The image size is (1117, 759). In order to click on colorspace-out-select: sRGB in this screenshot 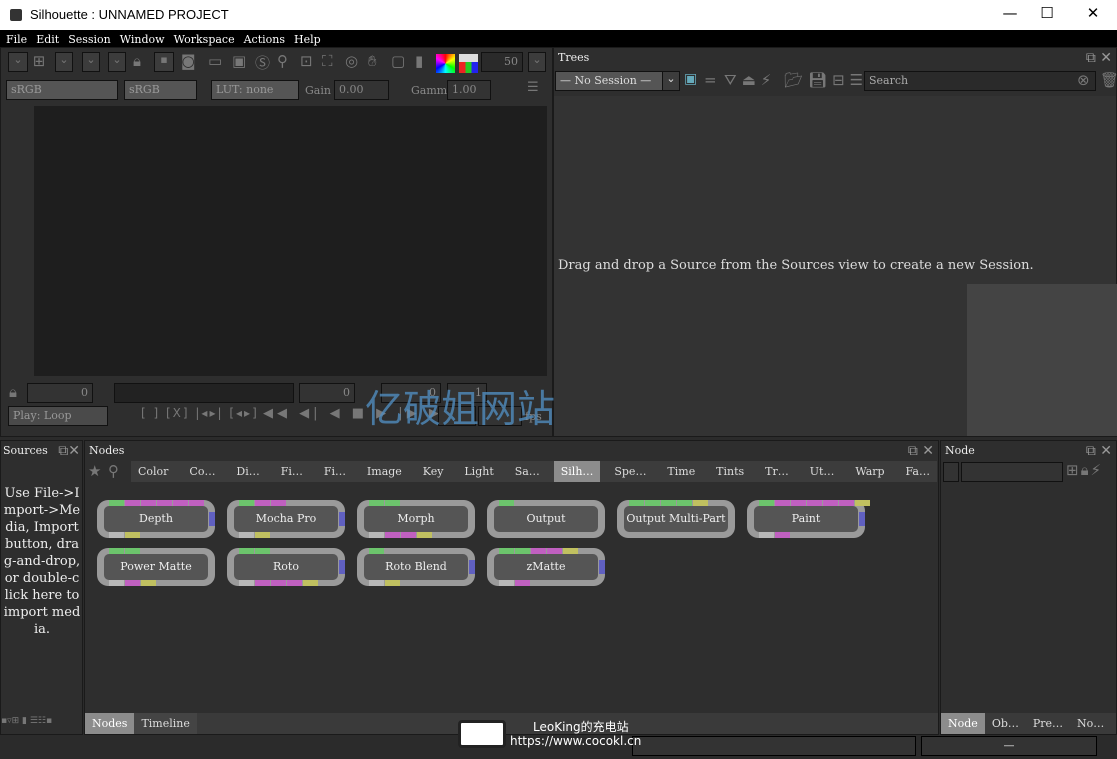, I will do `click(160, 90)`.